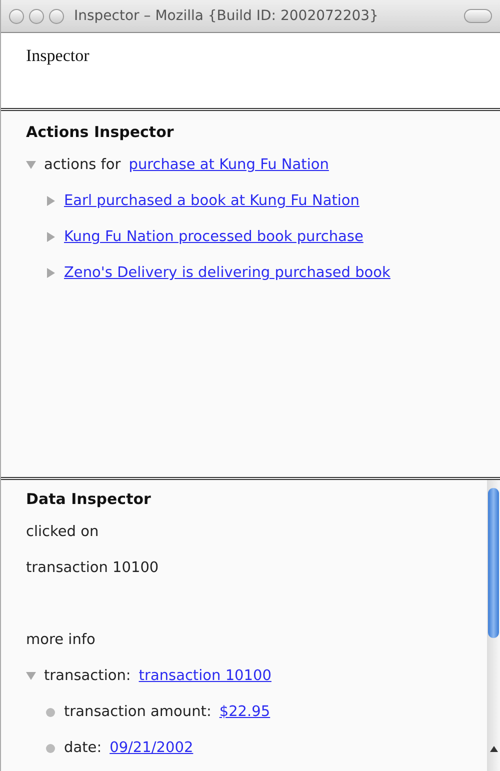 This screenshot has width=500, height=771. I want to click on action-link: Earl purchased a book at Kung Fu Nation, so click(212, 201).